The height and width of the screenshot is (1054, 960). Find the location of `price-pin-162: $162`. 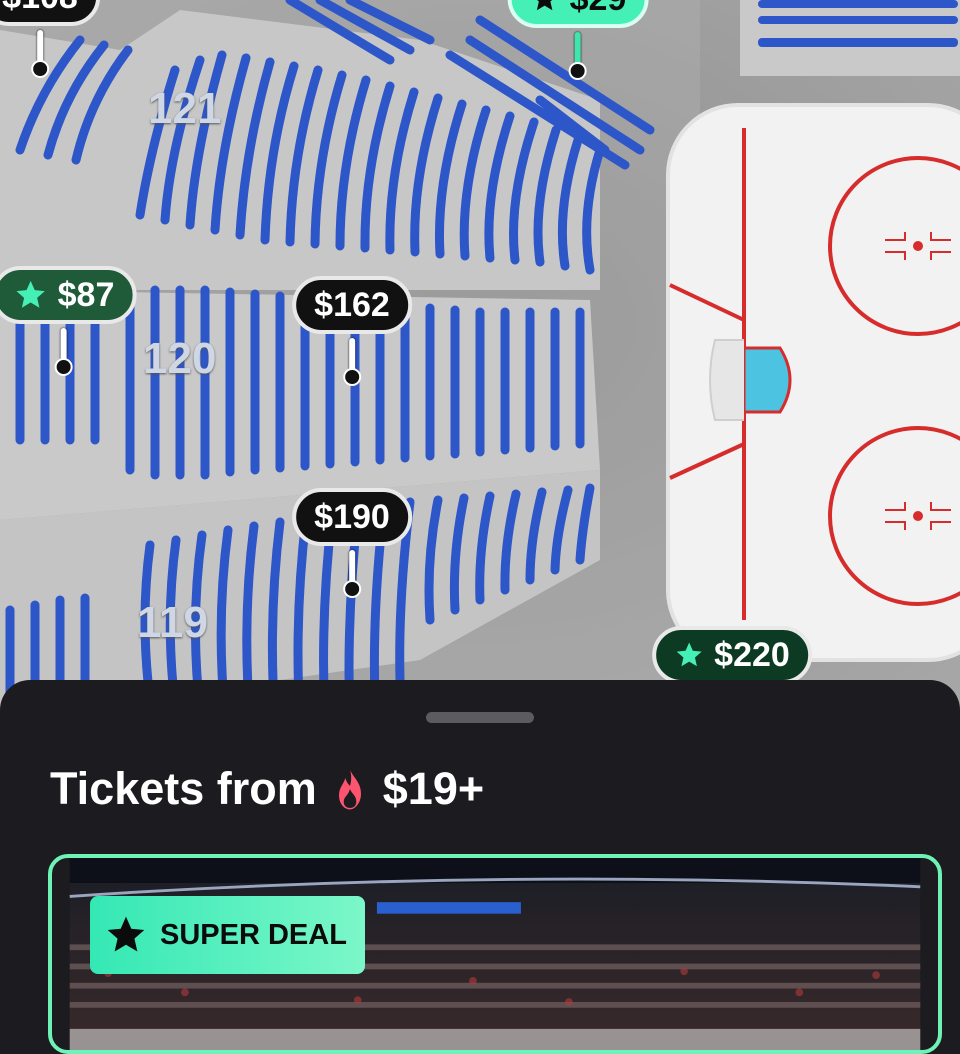

price-pin-162: $162 is located at coordinates (352, 331).